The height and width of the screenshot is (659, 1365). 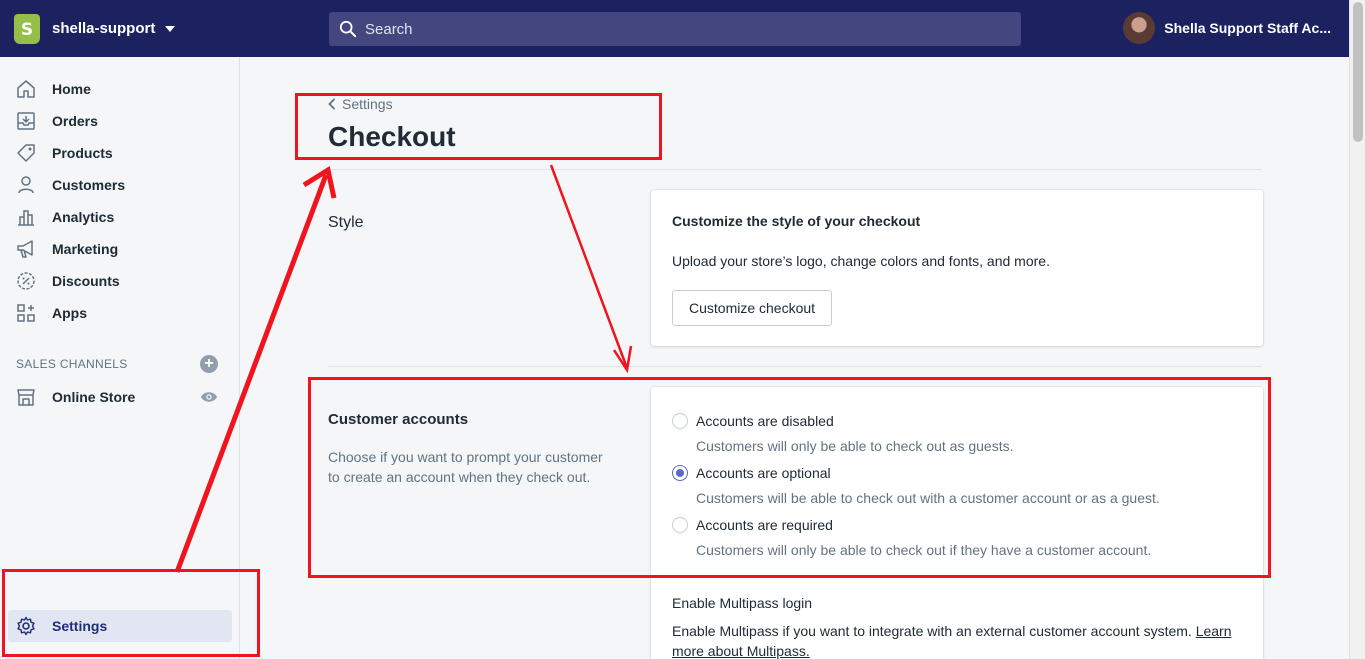 I want to click on style-card-title: Customize the style of your checkout, so click(x=796, y=221).